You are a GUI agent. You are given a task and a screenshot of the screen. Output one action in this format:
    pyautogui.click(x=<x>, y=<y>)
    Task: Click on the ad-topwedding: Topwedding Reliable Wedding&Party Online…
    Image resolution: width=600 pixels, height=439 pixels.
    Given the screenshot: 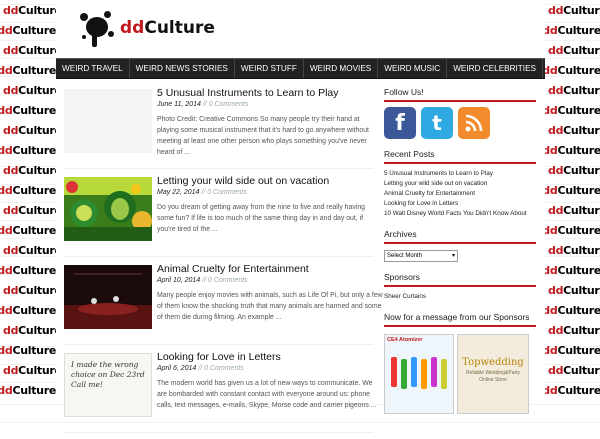 What is the action you would take?
    pyautogui.click(x=493, y=374)
    